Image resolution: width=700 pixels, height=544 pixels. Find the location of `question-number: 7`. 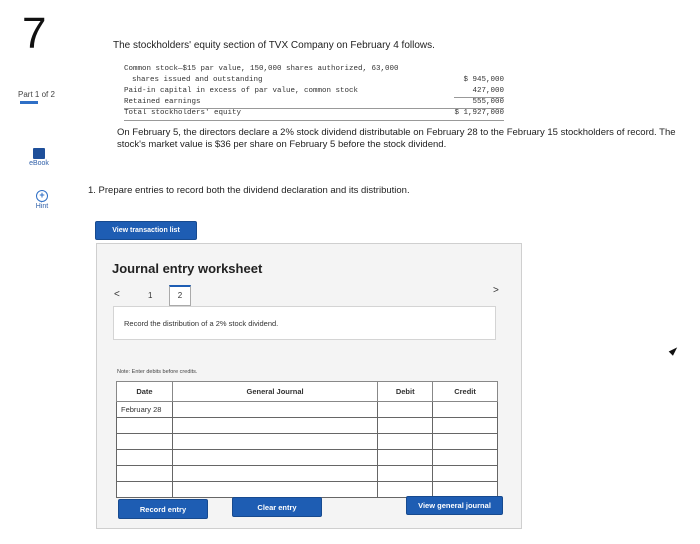

question-number: 7 is located at coordinates (34, 33).